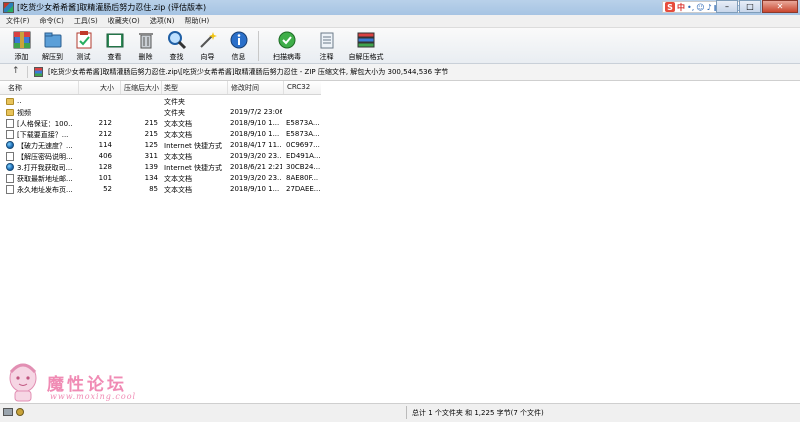 This screenshot has width=800, height=422. I want to click on column-crc32: CRC32, so click(298, 87).